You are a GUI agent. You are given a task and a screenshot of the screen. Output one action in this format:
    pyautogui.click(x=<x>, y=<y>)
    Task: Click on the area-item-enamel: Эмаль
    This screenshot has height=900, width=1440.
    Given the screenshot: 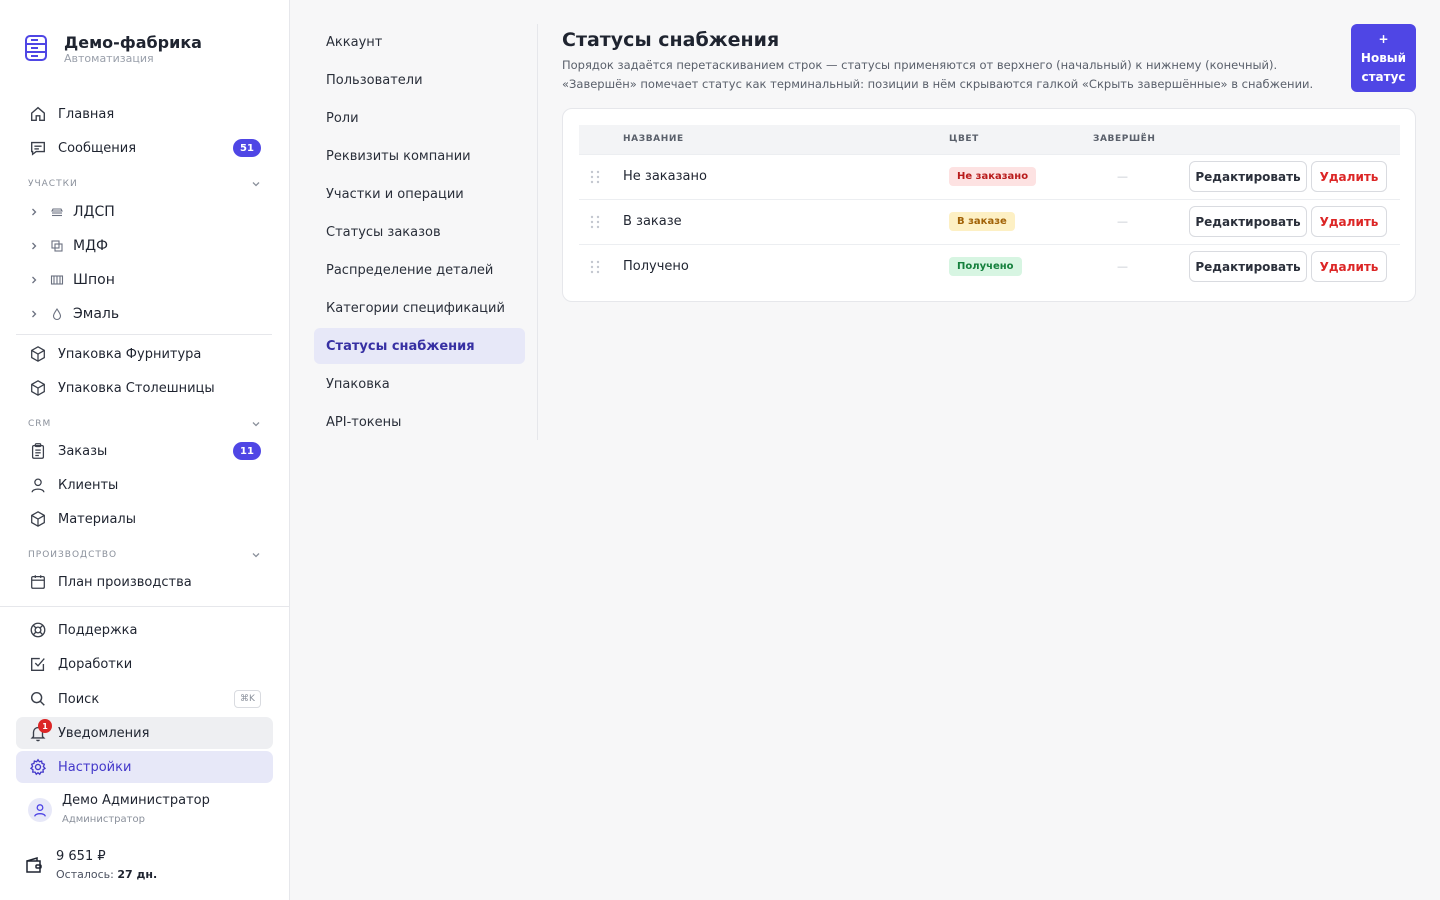 What is the action you would take?
    pyautogui.click(x=73, y=314)
    